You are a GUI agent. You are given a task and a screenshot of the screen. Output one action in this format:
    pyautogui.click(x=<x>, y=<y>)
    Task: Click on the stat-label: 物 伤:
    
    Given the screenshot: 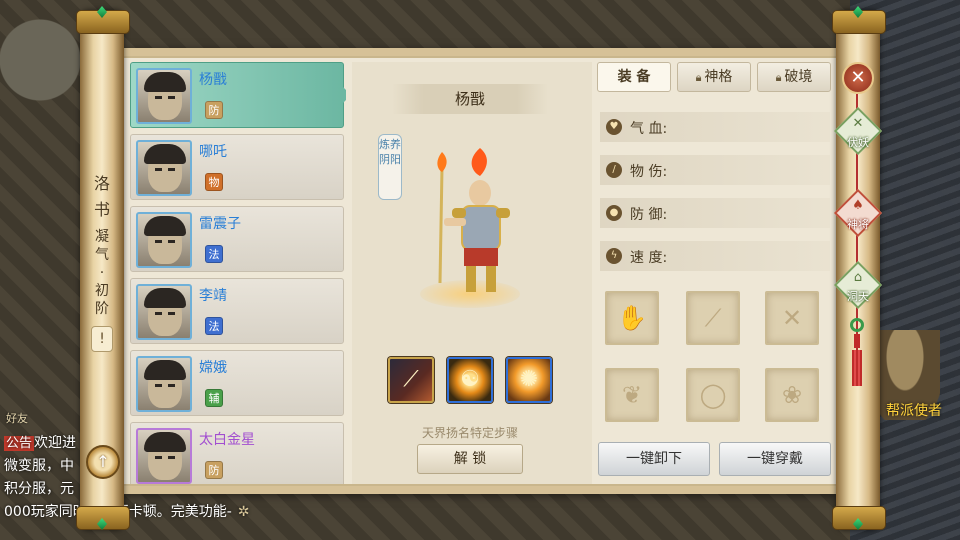 What is the action you would take?
    pyautogui.click(x=649, y=172)
    